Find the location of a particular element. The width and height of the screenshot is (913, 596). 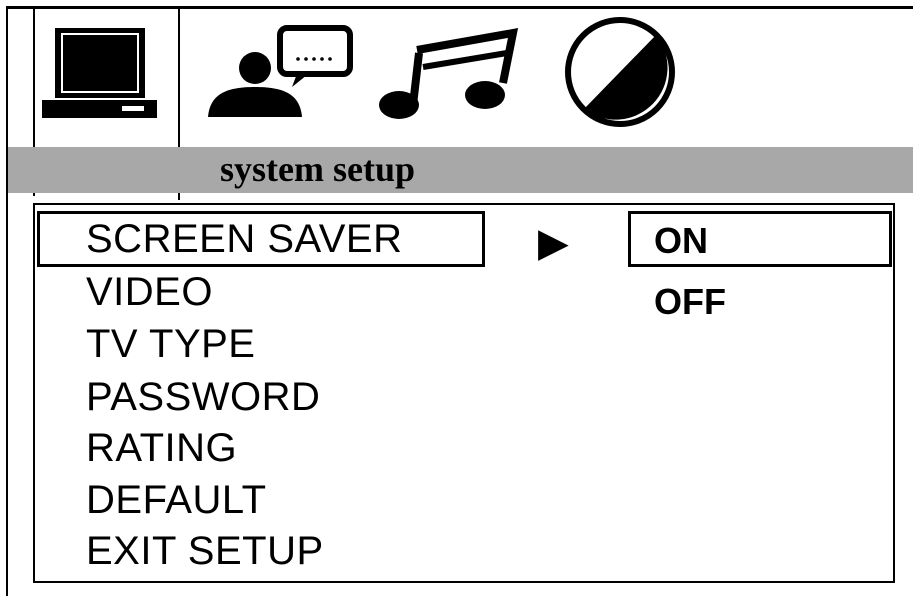

menu-item-password: PASSWORD is located at coordinates (203, 397).